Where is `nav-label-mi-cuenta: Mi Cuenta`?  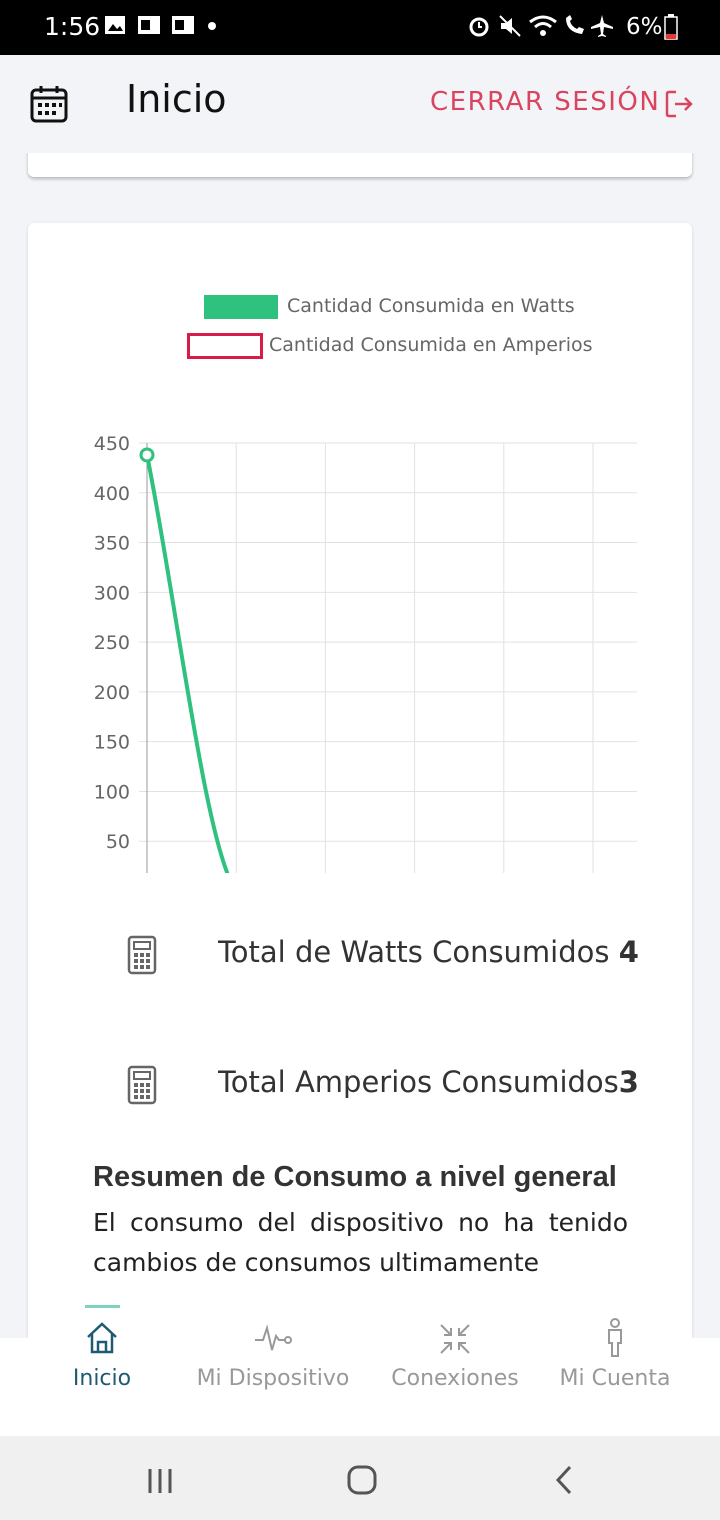
nav-label-mi-cuenta: Mi Cuenta is located at coordinates (615, 1378).